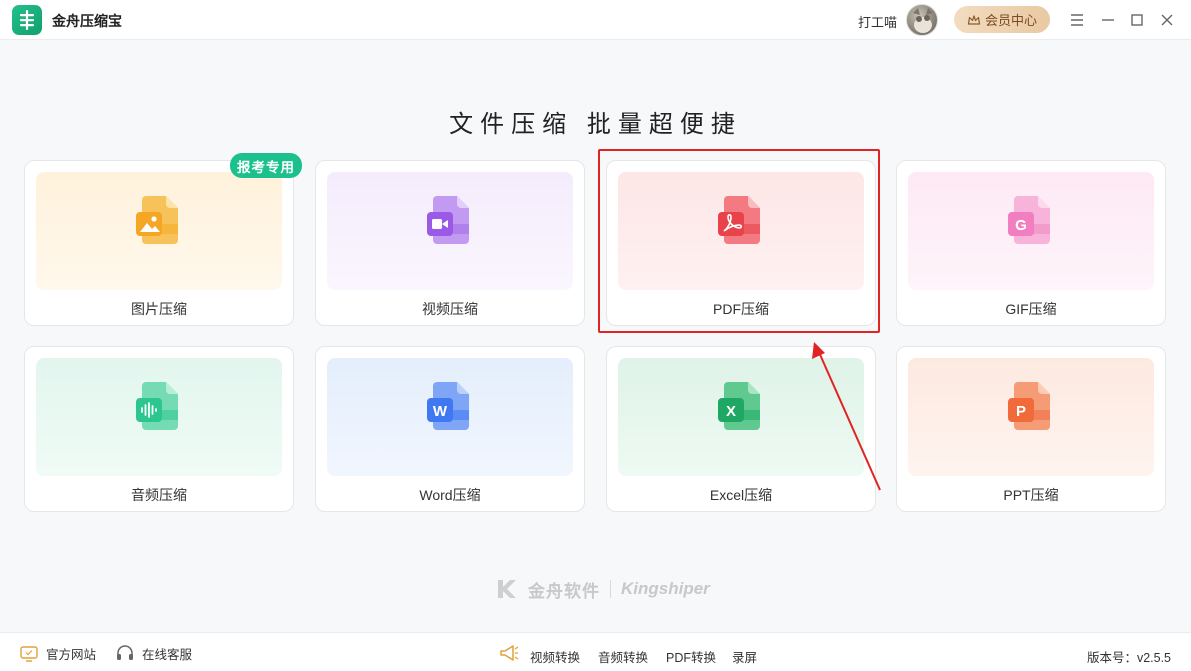 This screenshot has width=1191, height=671. Describe the element at coordinates (691, 656) in the screenshot. I see `pdf-convert-link: PDF转换` at that location.